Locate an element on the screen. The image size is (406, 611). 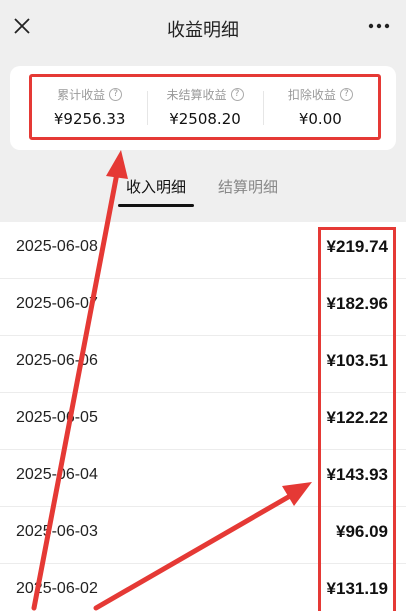
row-date: 2025-06-07 is located at coordinates (57, 303).